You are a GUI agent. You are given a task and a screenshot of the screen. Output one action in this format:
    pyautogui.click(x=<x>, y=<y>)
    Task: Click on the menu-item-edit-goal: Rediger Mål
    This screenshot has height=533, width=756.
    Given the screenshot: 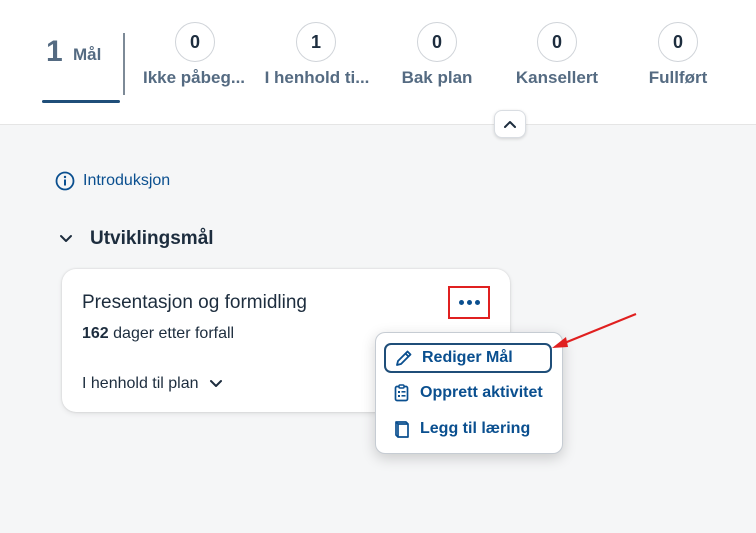 What is the action you would take?
    pyautogui.click(x=468, y=358)
    